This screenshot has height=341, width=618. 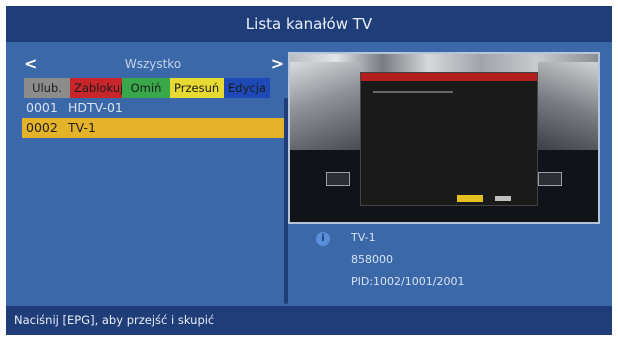 What do you see at coordinates (363, 237) in the screenshot?
I see `info-channel-name: TV-1` at bounding box center [363, 237].